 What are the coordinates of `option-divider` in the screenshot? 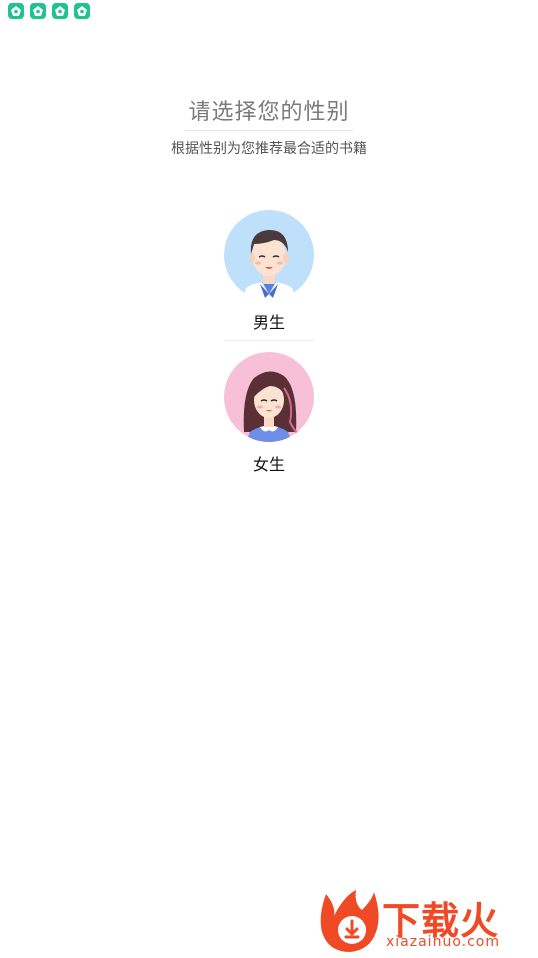 It's located at (269, 340).